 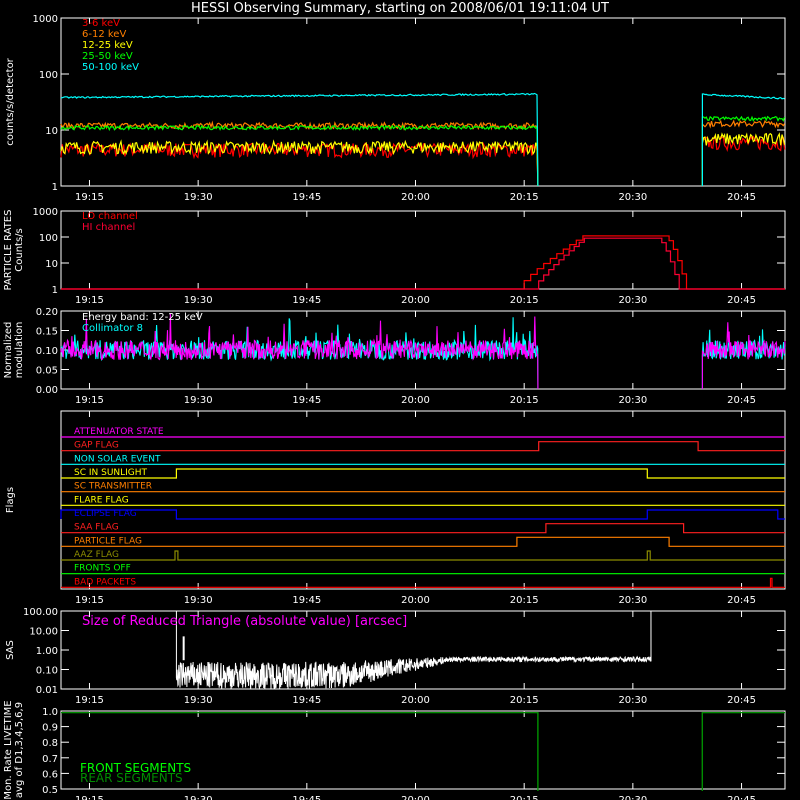 What do you see at coordinates (198, 197) in the screenshot?
I see `countrates-xtick-label: 19:30` at bounding box center [198, 197].